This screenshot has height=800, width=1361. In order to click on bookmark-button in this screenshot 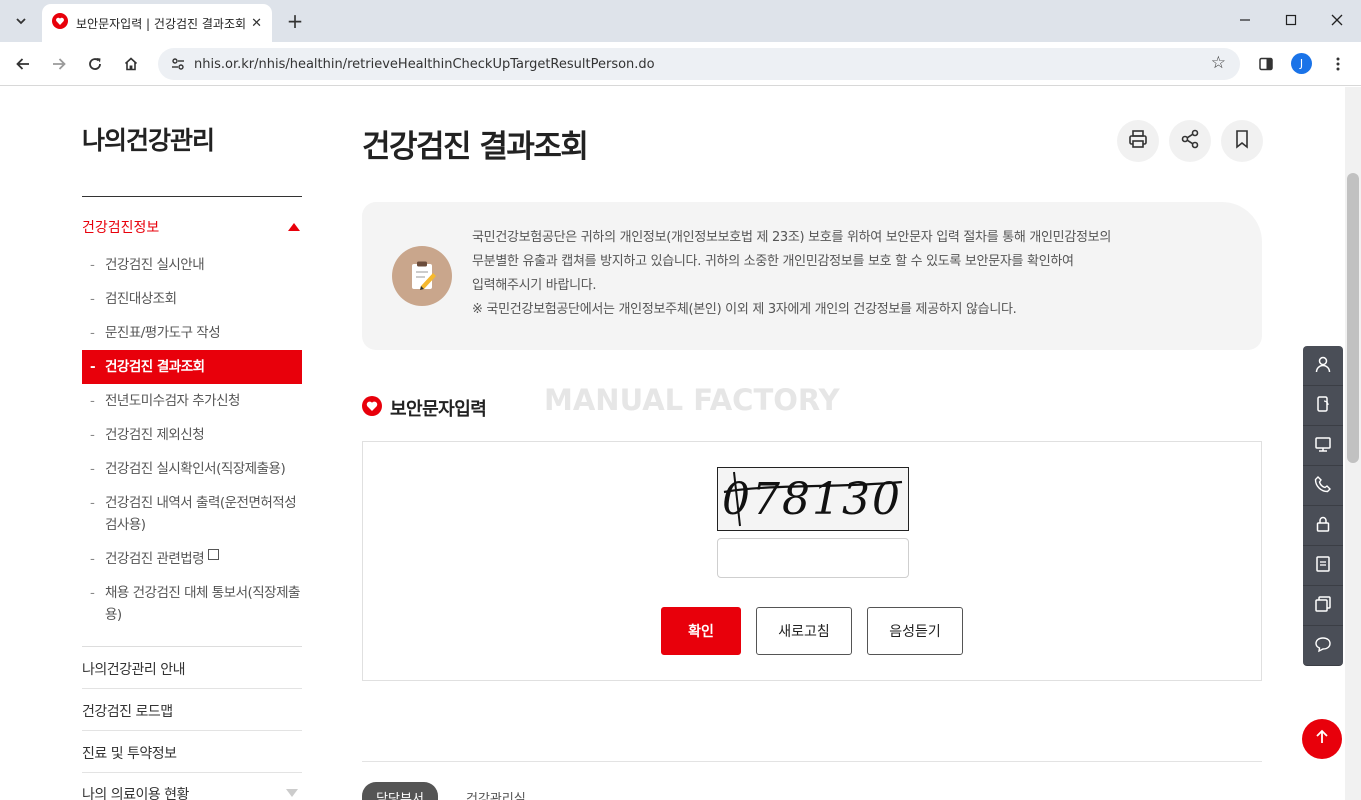, I will do `click(1242, 141)`.